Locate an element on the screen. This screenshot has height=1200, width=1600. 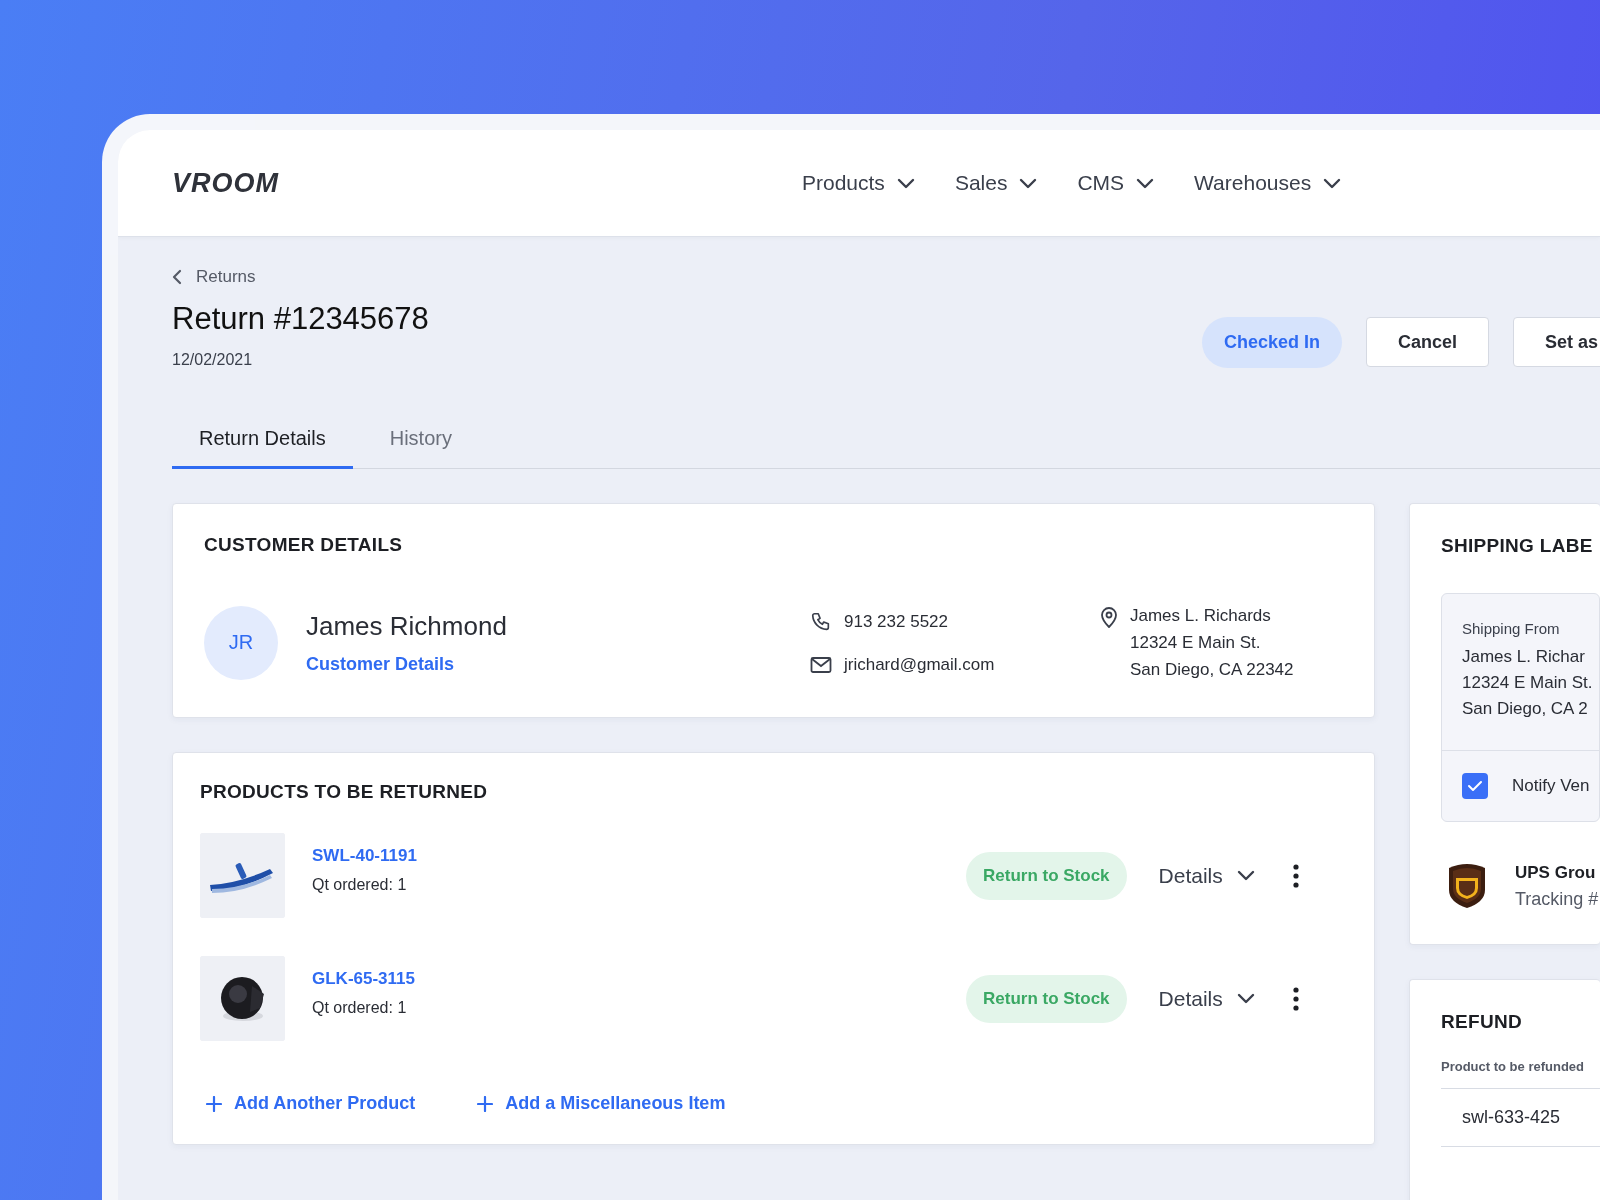
checkmark-icon is located at coordinates (1475, 786).